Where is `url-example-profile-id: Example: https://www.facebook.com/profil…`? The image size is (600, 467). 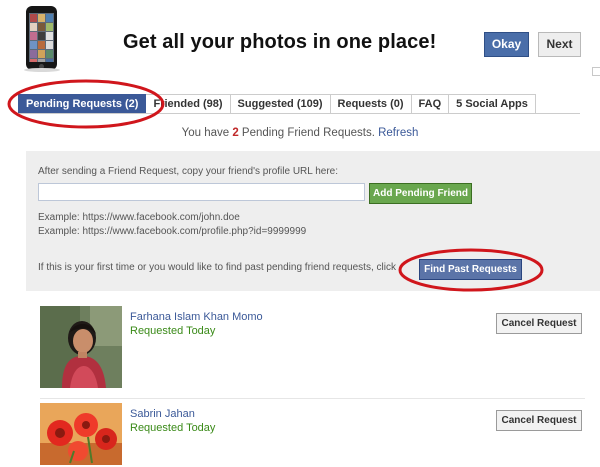
url-example-profile-id: Example: https://www.facebook.com/profil… is located at coordinates (172, 231).